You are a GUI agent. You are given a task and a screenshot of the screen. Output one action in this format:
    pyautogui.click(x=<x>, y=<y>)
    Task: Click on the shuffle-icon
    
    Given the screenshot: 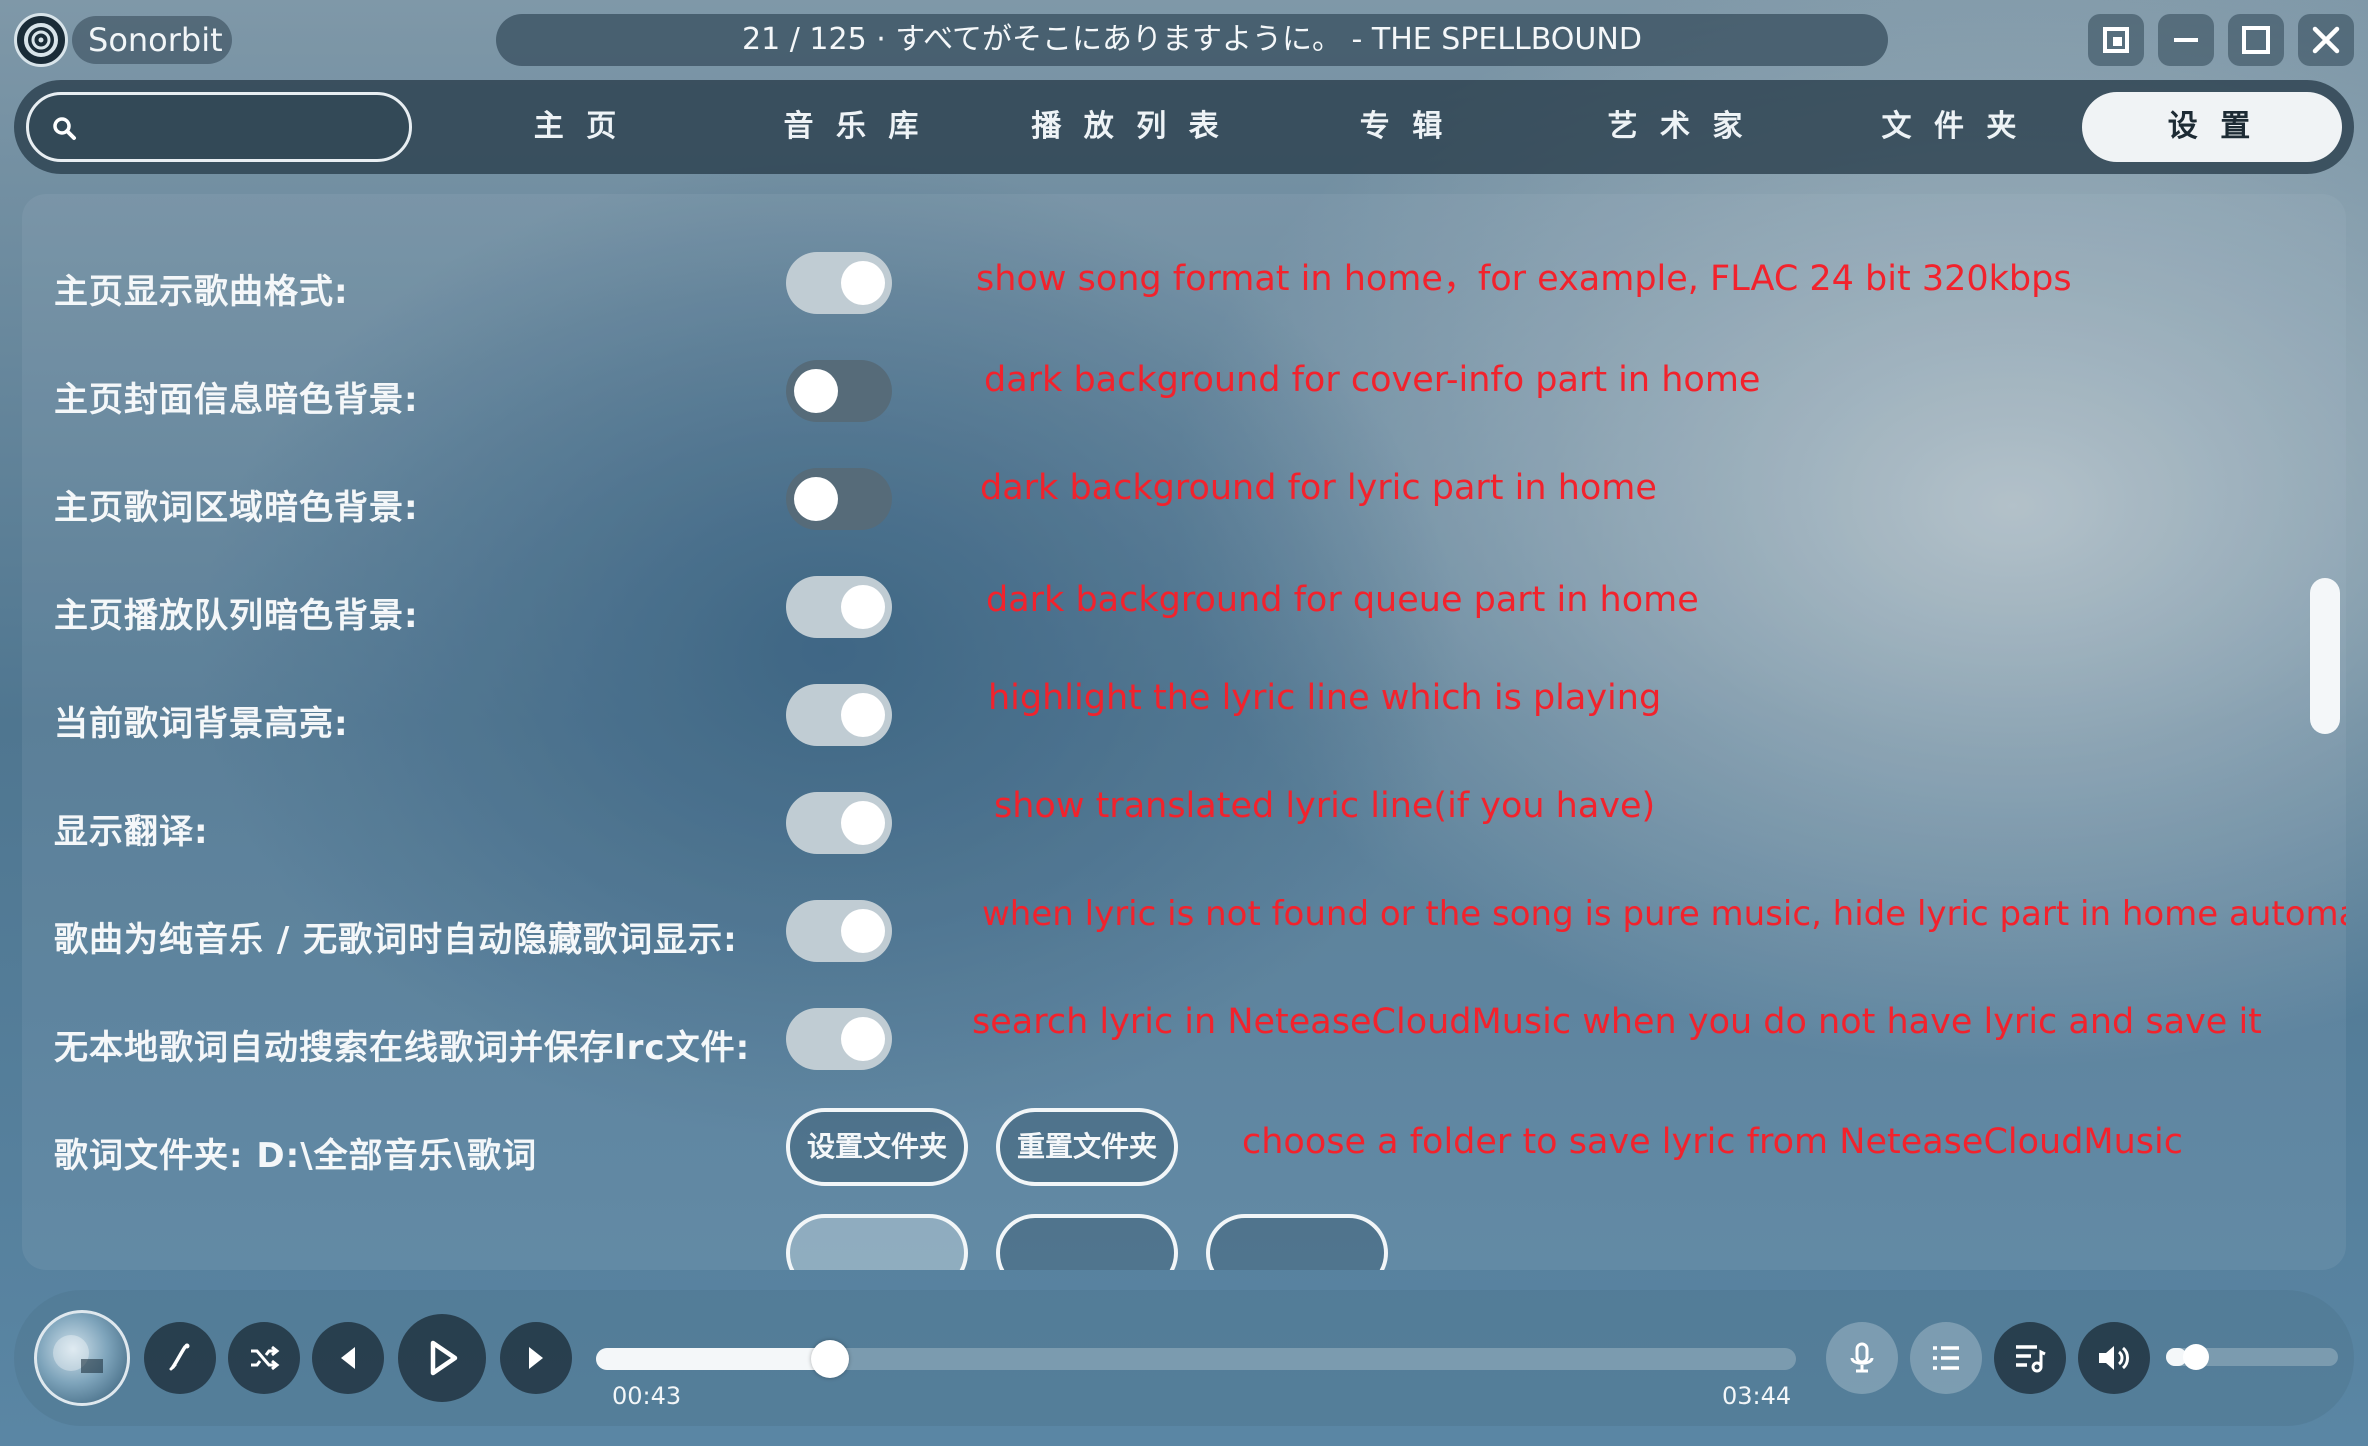 What is the action you would take?
    pyautogui.click(x=264, y=1358)
    